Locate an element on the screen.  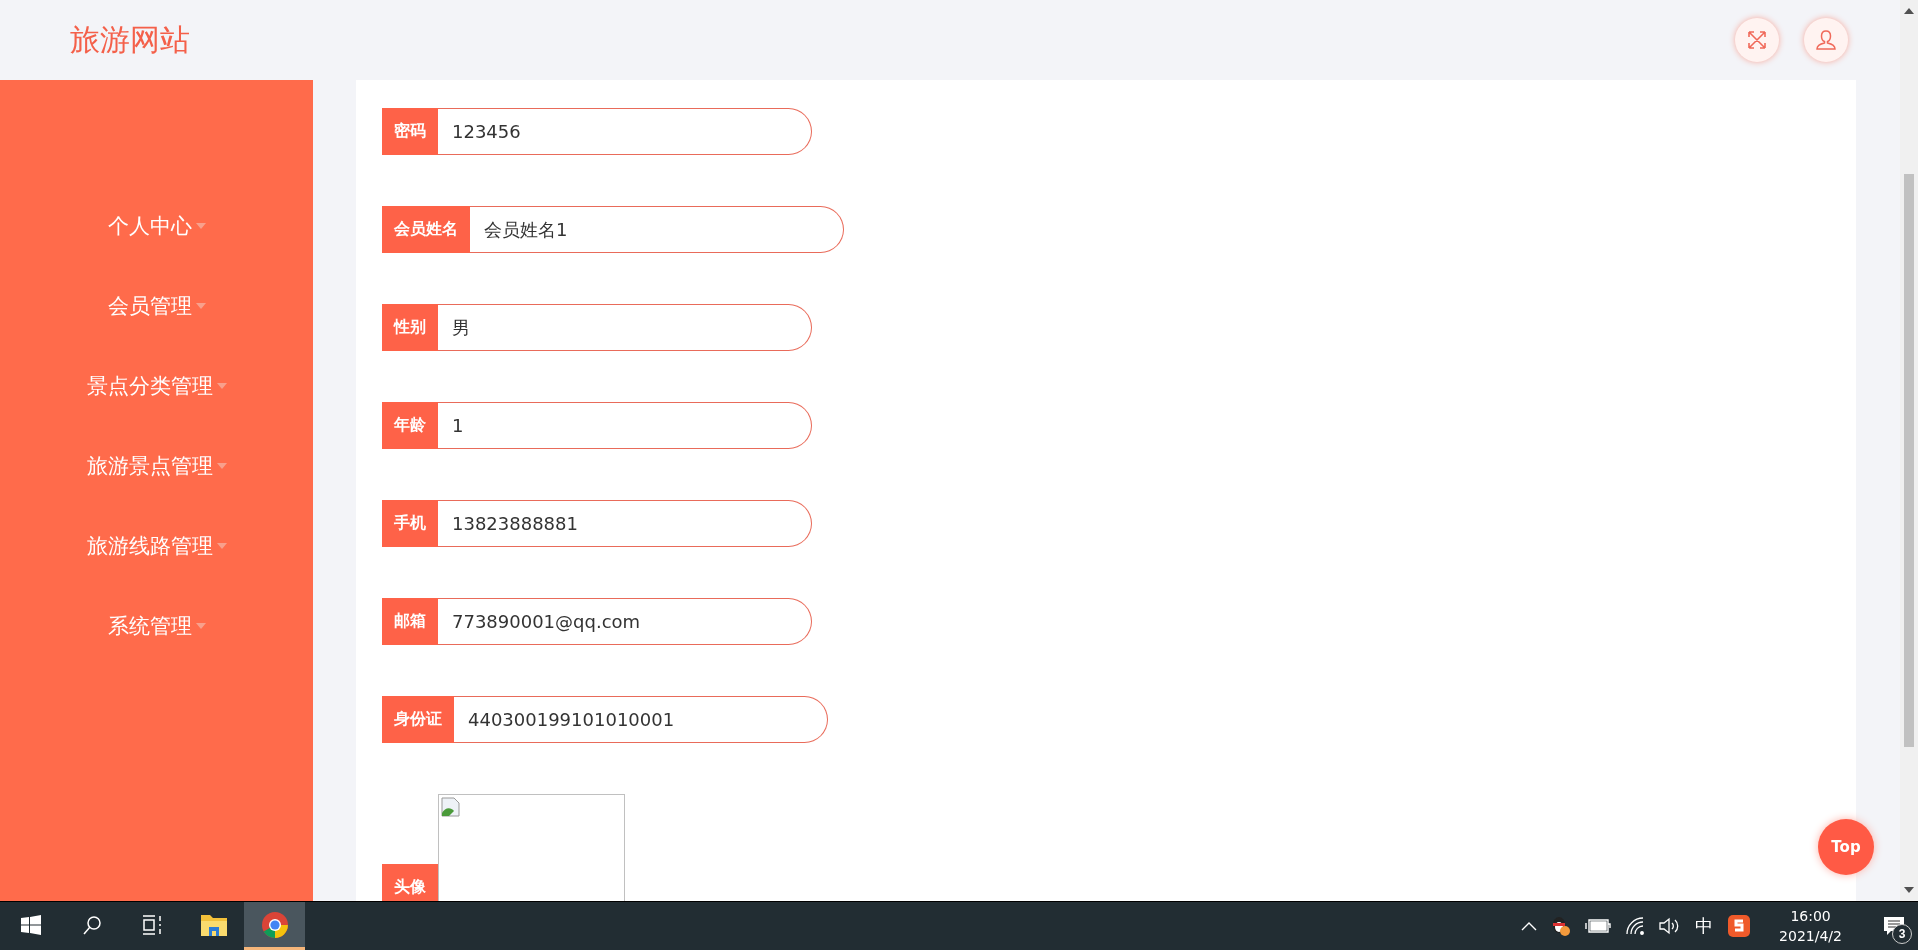
task-view-icon is located at coordinates (152, 924).